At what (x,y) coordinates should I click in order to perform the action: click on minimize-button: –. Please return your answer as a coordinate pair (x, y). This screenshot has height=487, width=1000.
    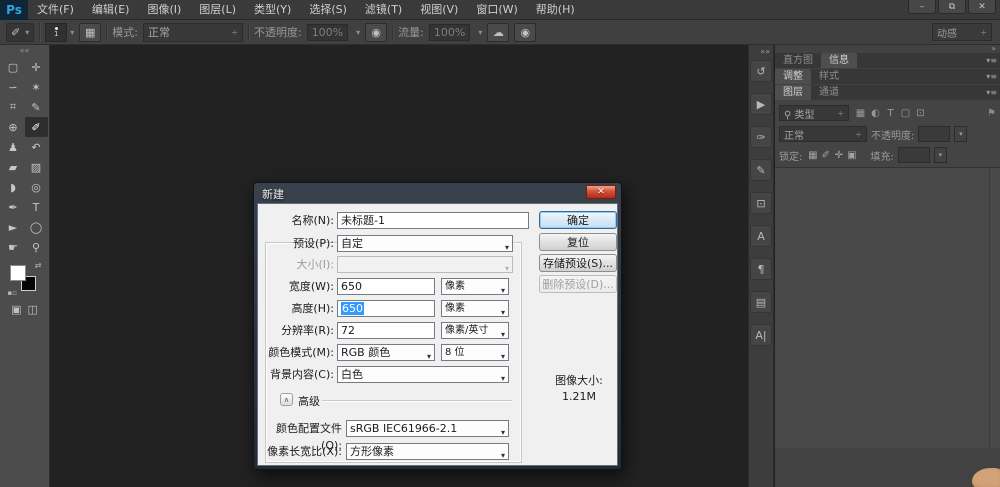
    Looking at the image, I should click on (922, 7).